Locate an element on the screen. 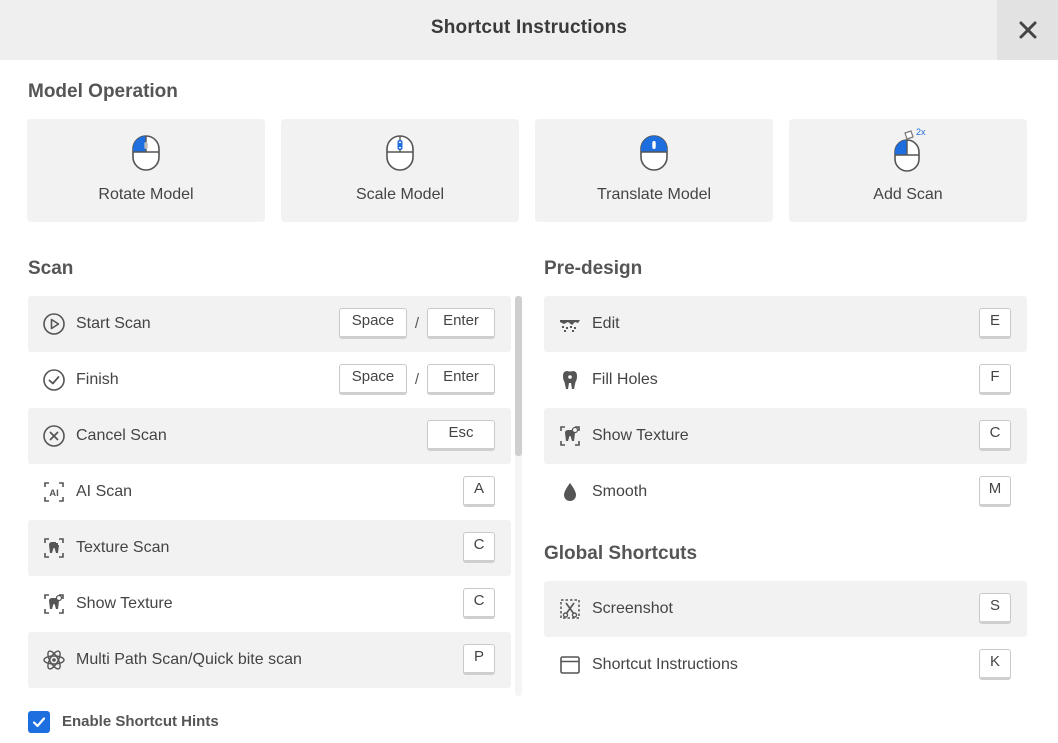 This screenshot has width=1058, height=743. model-op-card-add-scan: 2x Add Scan is located at coordinates (908, 170).